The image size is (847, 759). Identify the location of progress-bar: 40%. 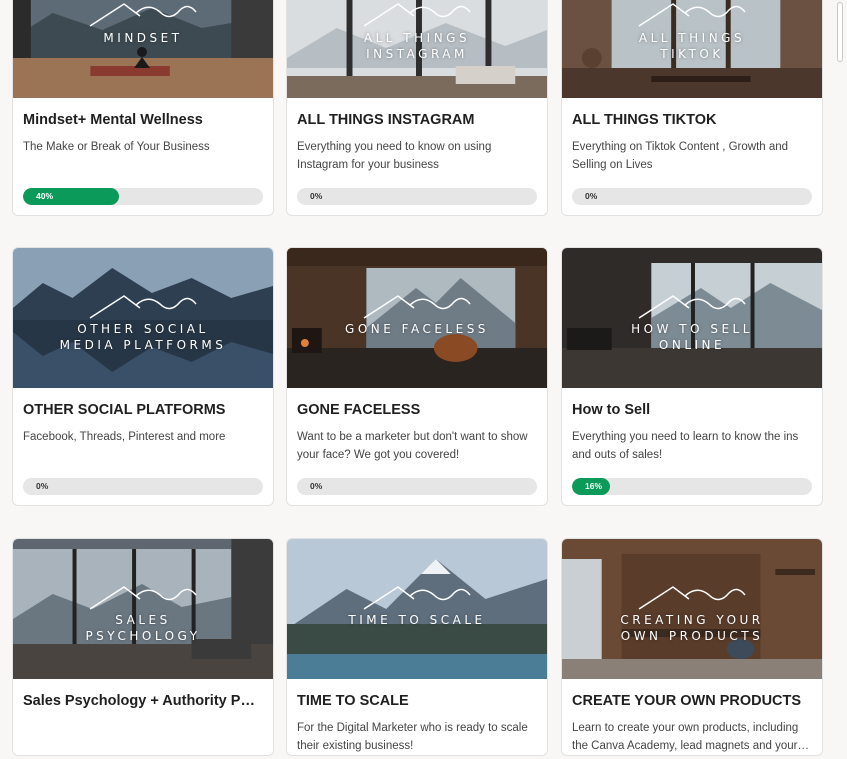
(143, 196).